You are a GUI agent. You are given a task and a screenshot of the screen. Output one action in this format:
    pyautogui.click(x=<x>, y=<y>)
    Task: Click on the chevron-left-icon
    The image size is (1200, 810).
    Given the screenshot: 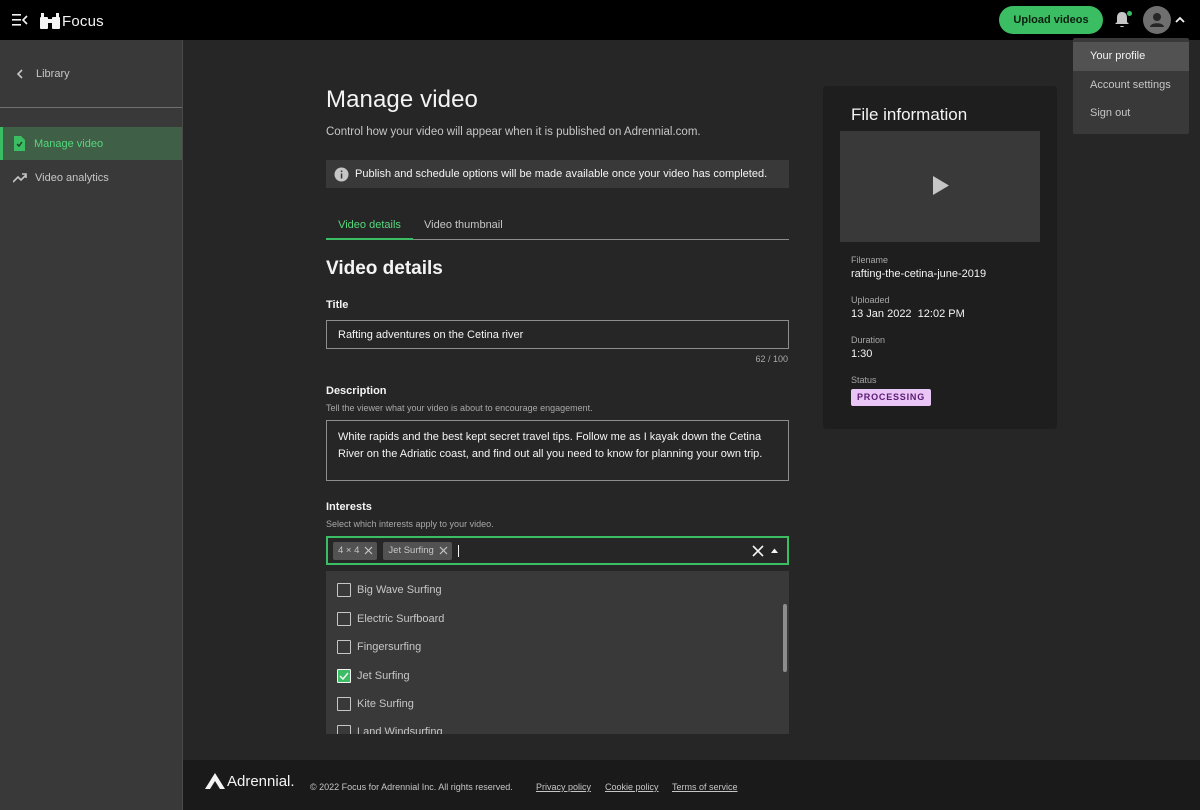 What is the action you would take?
    pyautogui.click(x=19, y=74)
    